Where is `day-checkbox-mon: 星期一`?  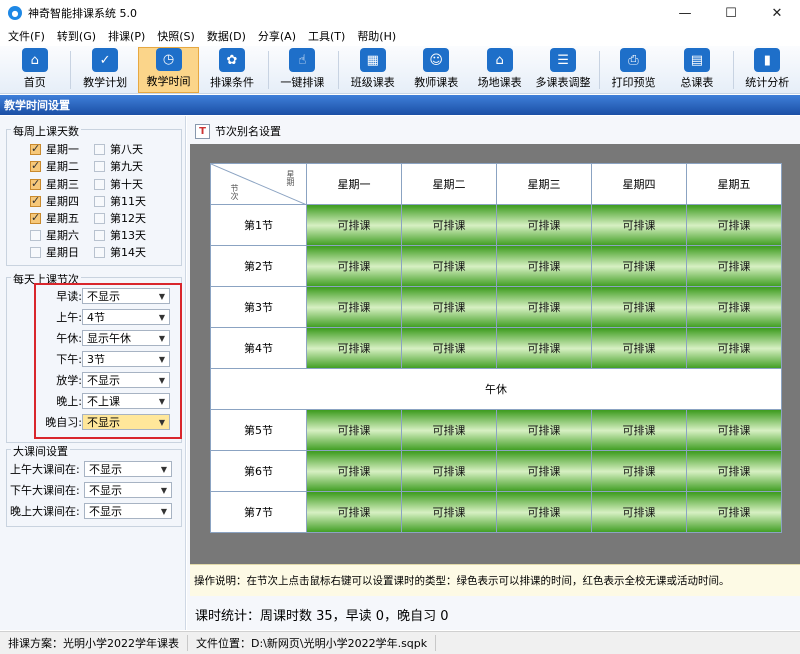
day-checkbox-mon: 星期一 is located at coordinates (54, 149).